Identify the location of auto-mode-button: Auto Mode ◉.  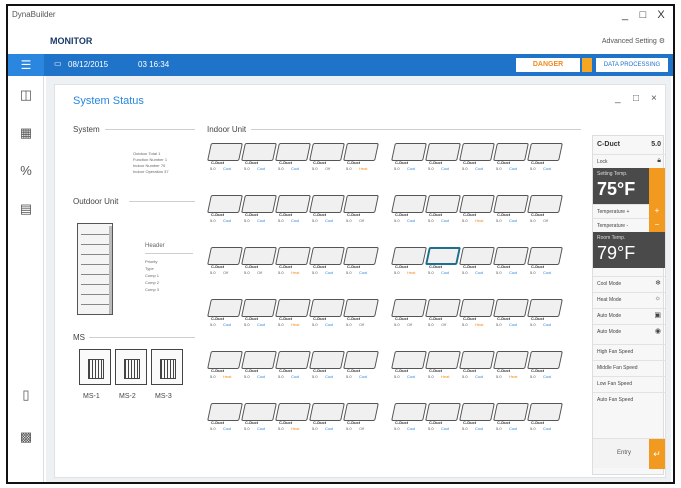
(629, 331).